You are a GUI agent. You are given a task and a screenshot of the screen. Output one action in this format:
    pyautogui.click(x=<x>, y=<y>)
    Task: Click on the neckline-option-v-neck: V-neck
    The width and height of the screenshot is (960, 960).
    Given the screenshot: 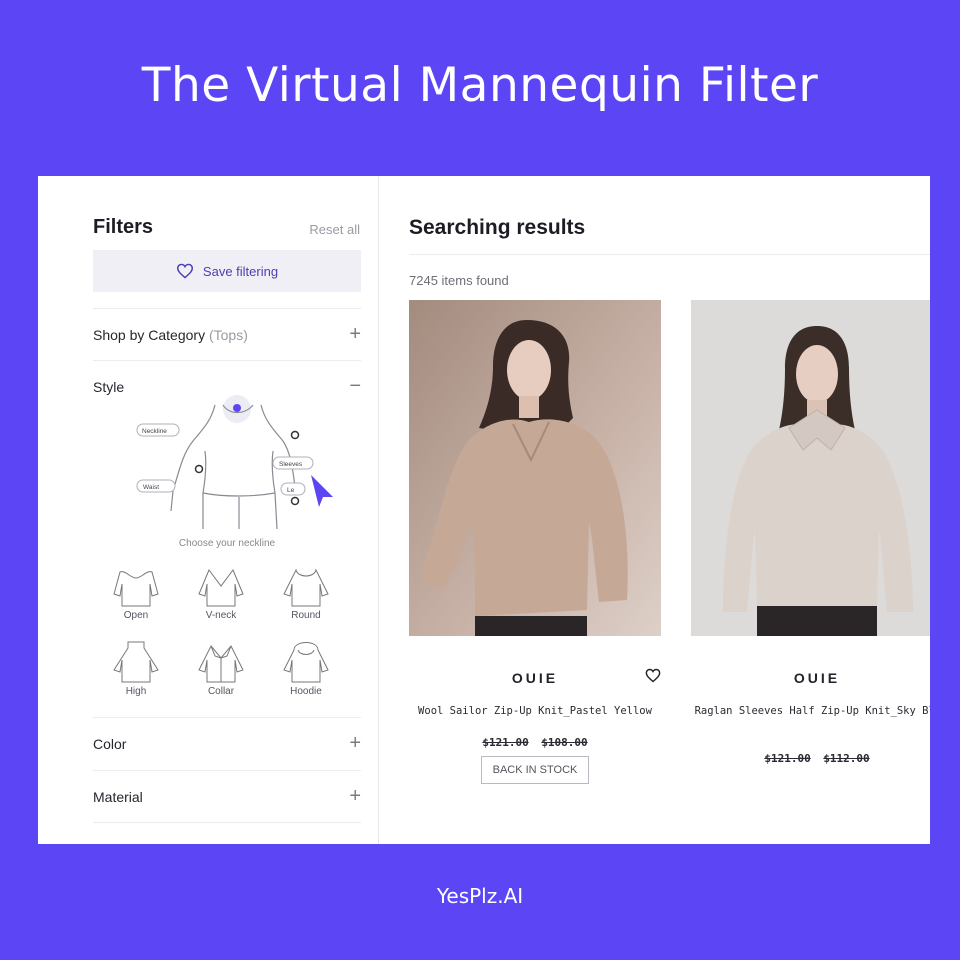 What is the action you would take?
    pyautogui.click(x=221, y=592)
    